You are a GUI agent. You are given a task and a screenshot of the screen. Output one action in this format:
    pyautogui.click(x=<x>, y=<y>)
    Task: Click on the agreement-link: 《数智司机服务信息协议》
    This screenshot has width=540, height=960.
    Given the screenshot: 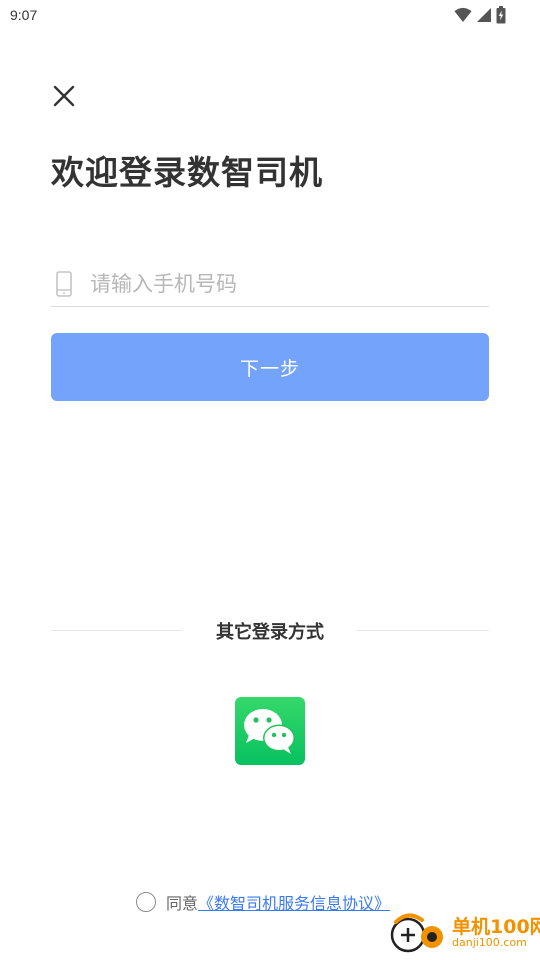 What is the action you would take?
    pyautogui.click(x=294, y=902)
    